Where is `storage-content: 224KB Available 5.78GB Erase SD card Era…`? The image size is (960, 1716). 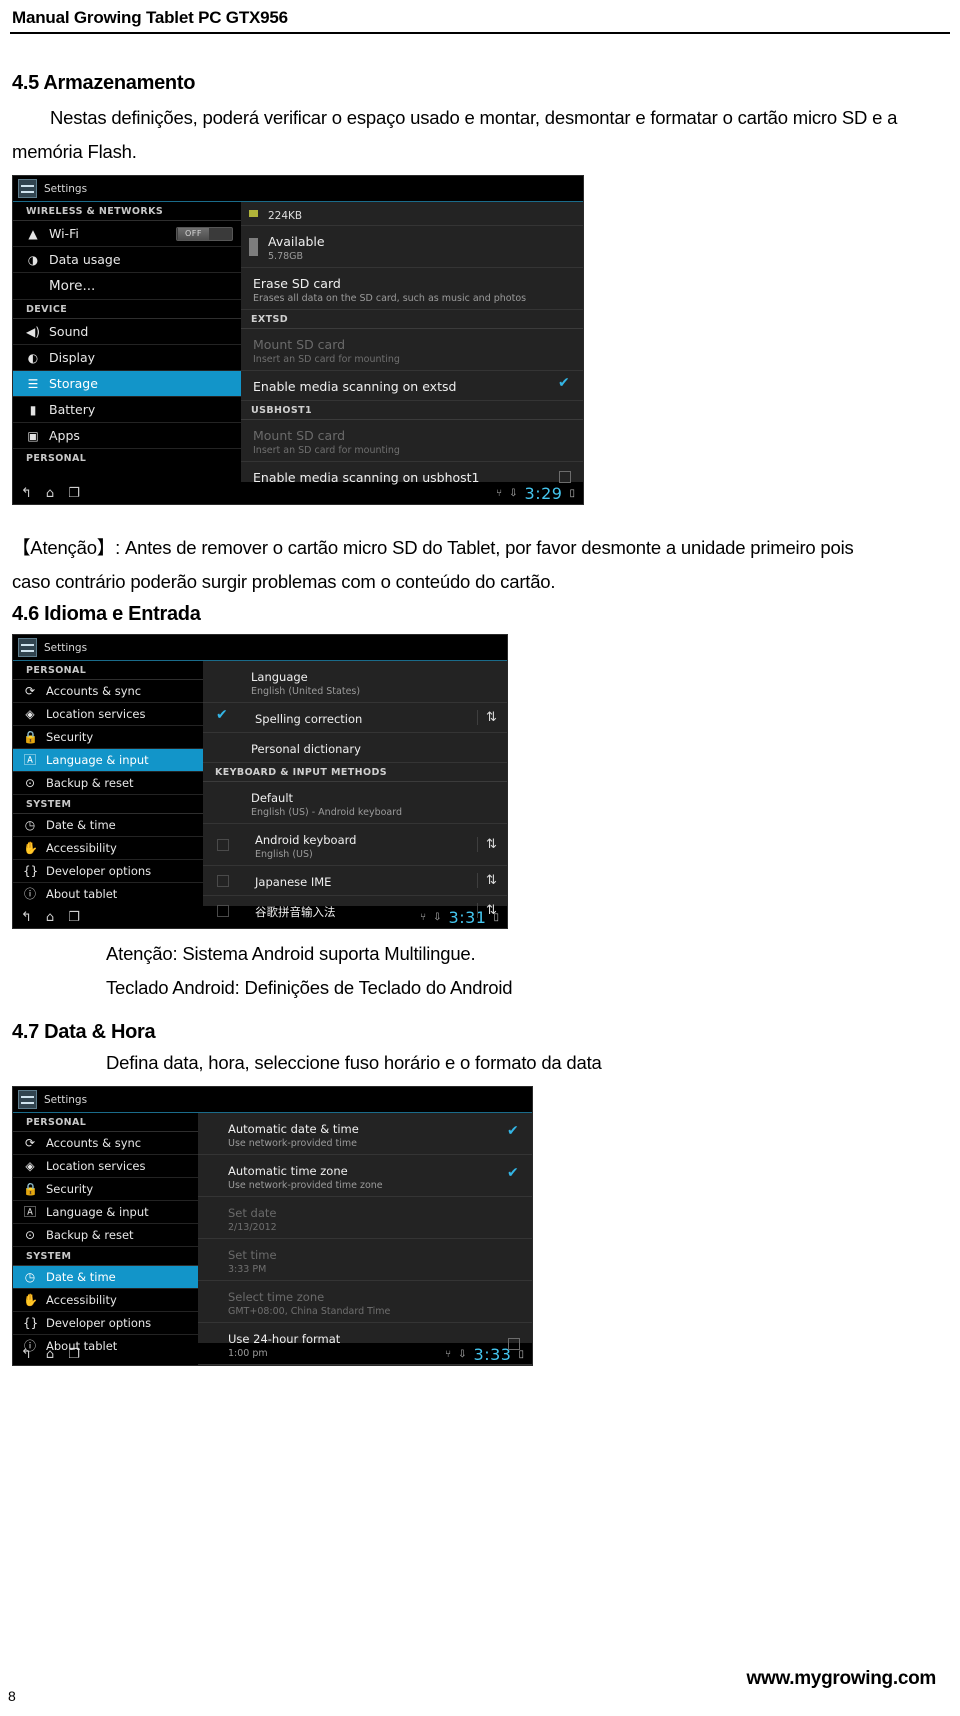
storage-content: 224KB Available 5.78GB Erase SD card Era… is located at coordinates (412, 343).